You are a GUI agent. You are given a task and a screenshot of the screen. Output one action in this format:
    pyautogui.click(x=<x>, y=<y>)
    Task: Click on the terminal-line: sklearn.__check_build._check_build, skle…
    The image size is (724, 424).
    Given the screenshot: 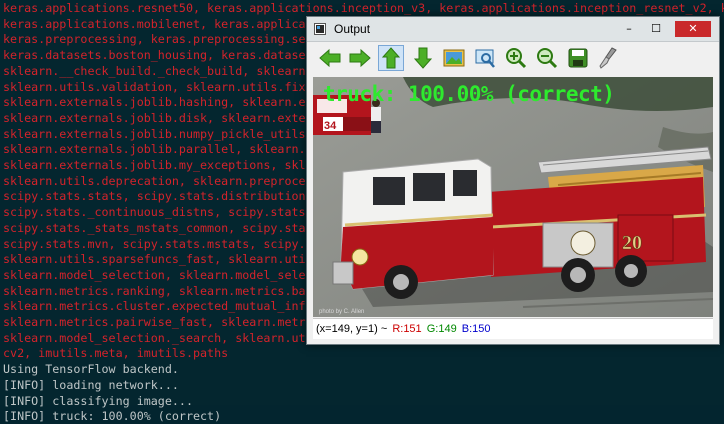 What is the action you would take?
    pyautogui.click(x=154, y=70)
    